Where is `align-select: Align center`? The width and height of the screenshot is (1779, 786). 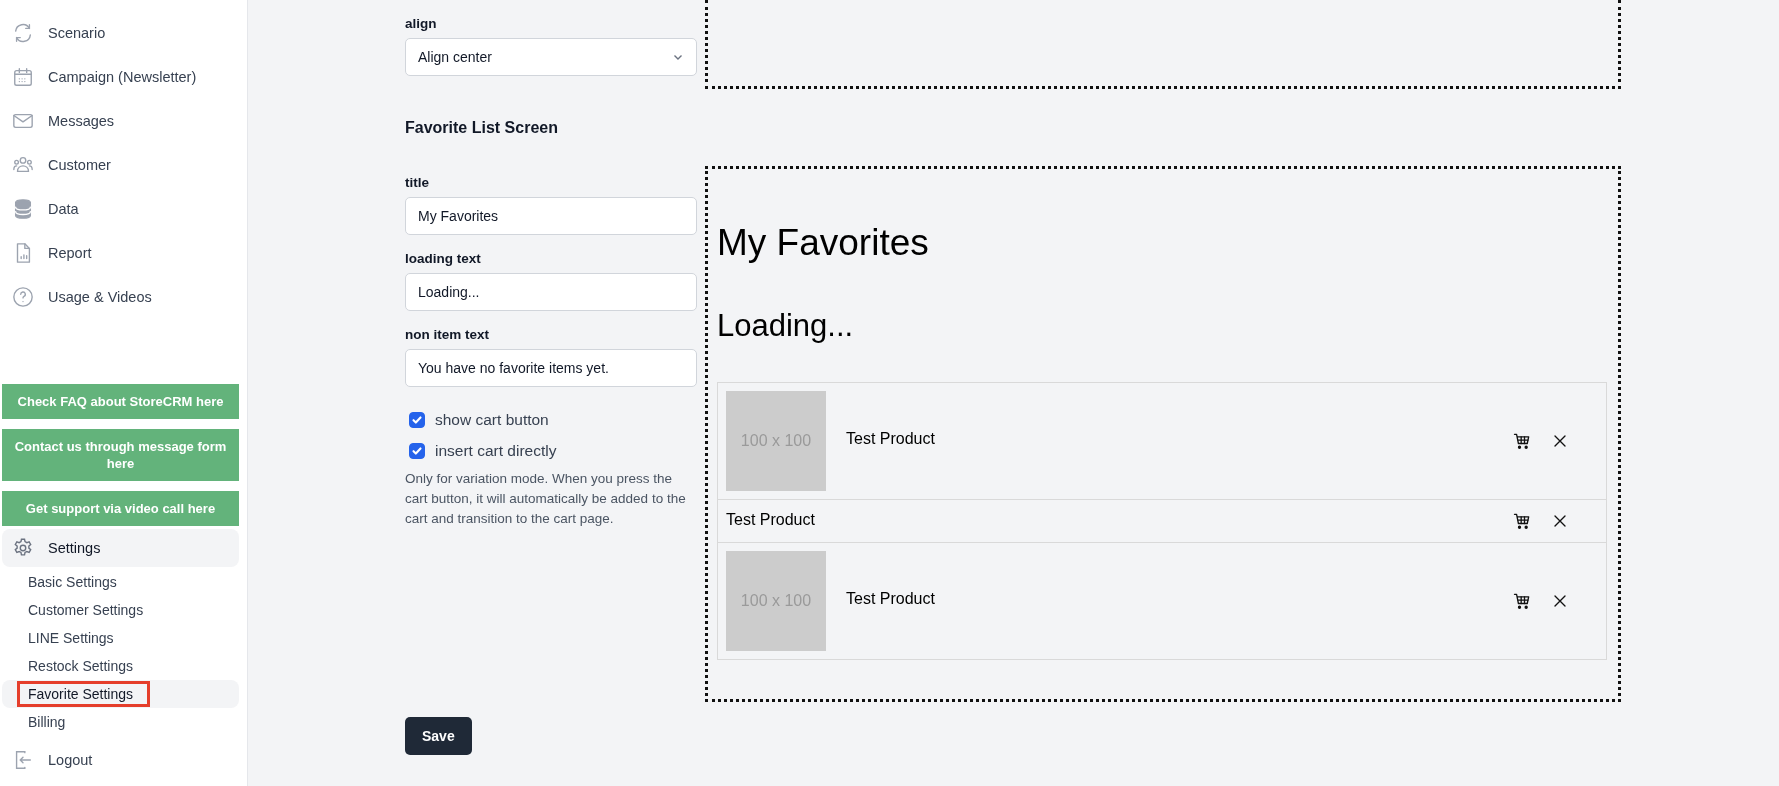
align-select: Align center is located at coordinates (551, 57).